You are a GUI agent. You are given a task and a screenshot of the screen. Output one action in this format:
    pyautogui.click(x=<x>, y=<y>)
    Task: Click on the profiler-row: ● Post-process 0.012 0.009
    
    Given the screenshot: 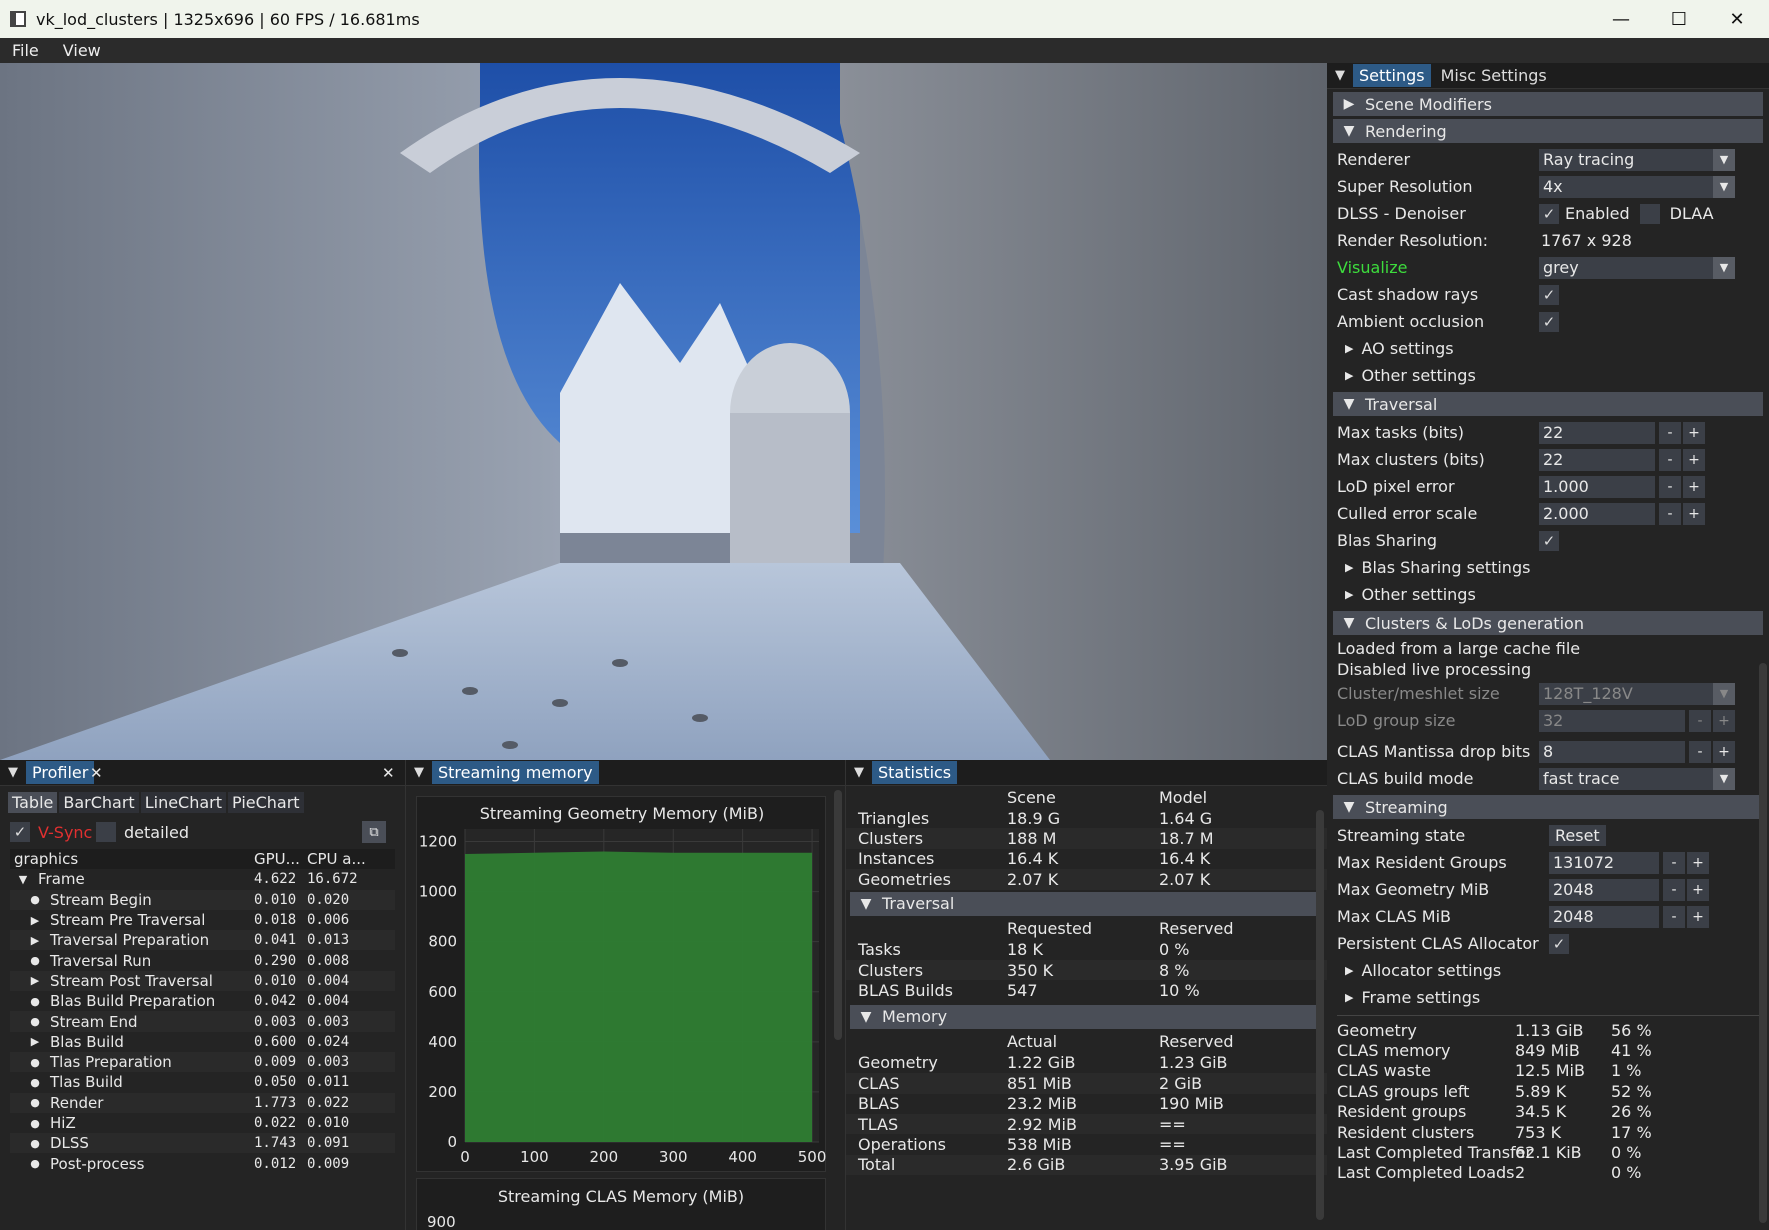 What is the action you would take?
    pyautogui.click(x=202, y=1163)
    